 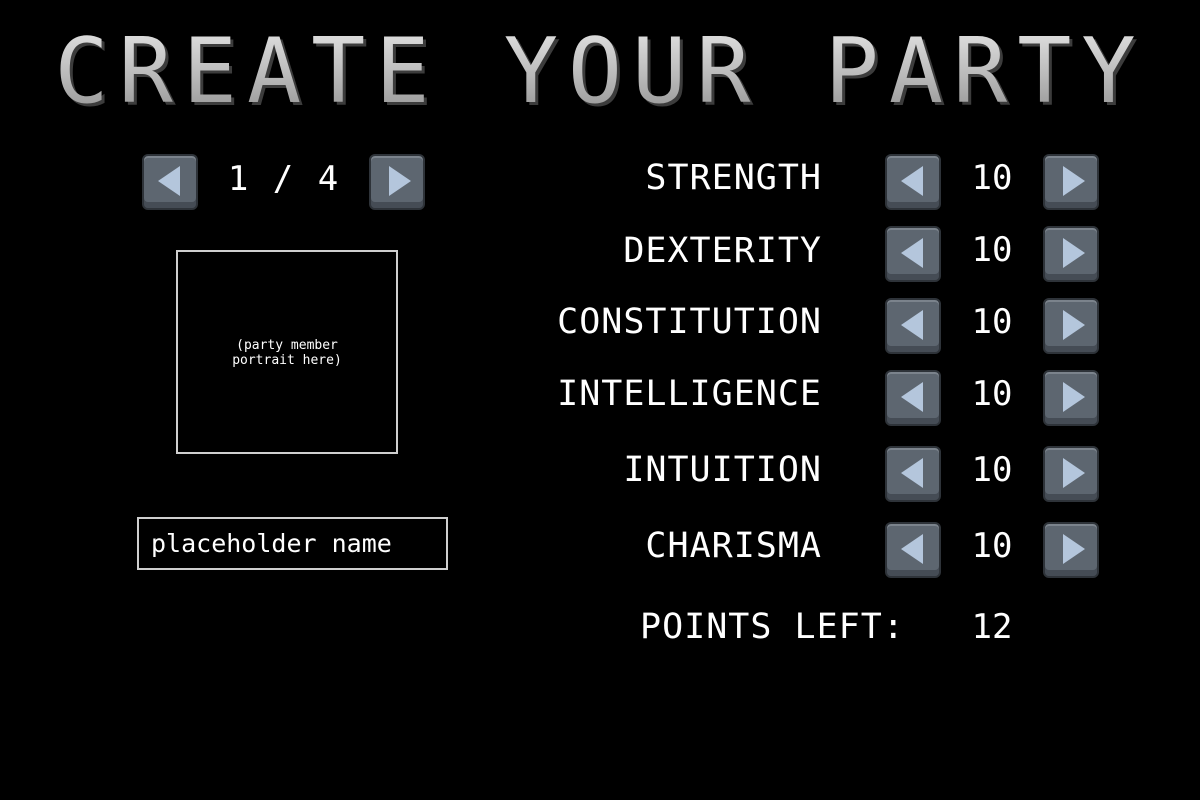 I want to click on page-title: CREATE YOUR PARTY, so click(x=600, y=72).